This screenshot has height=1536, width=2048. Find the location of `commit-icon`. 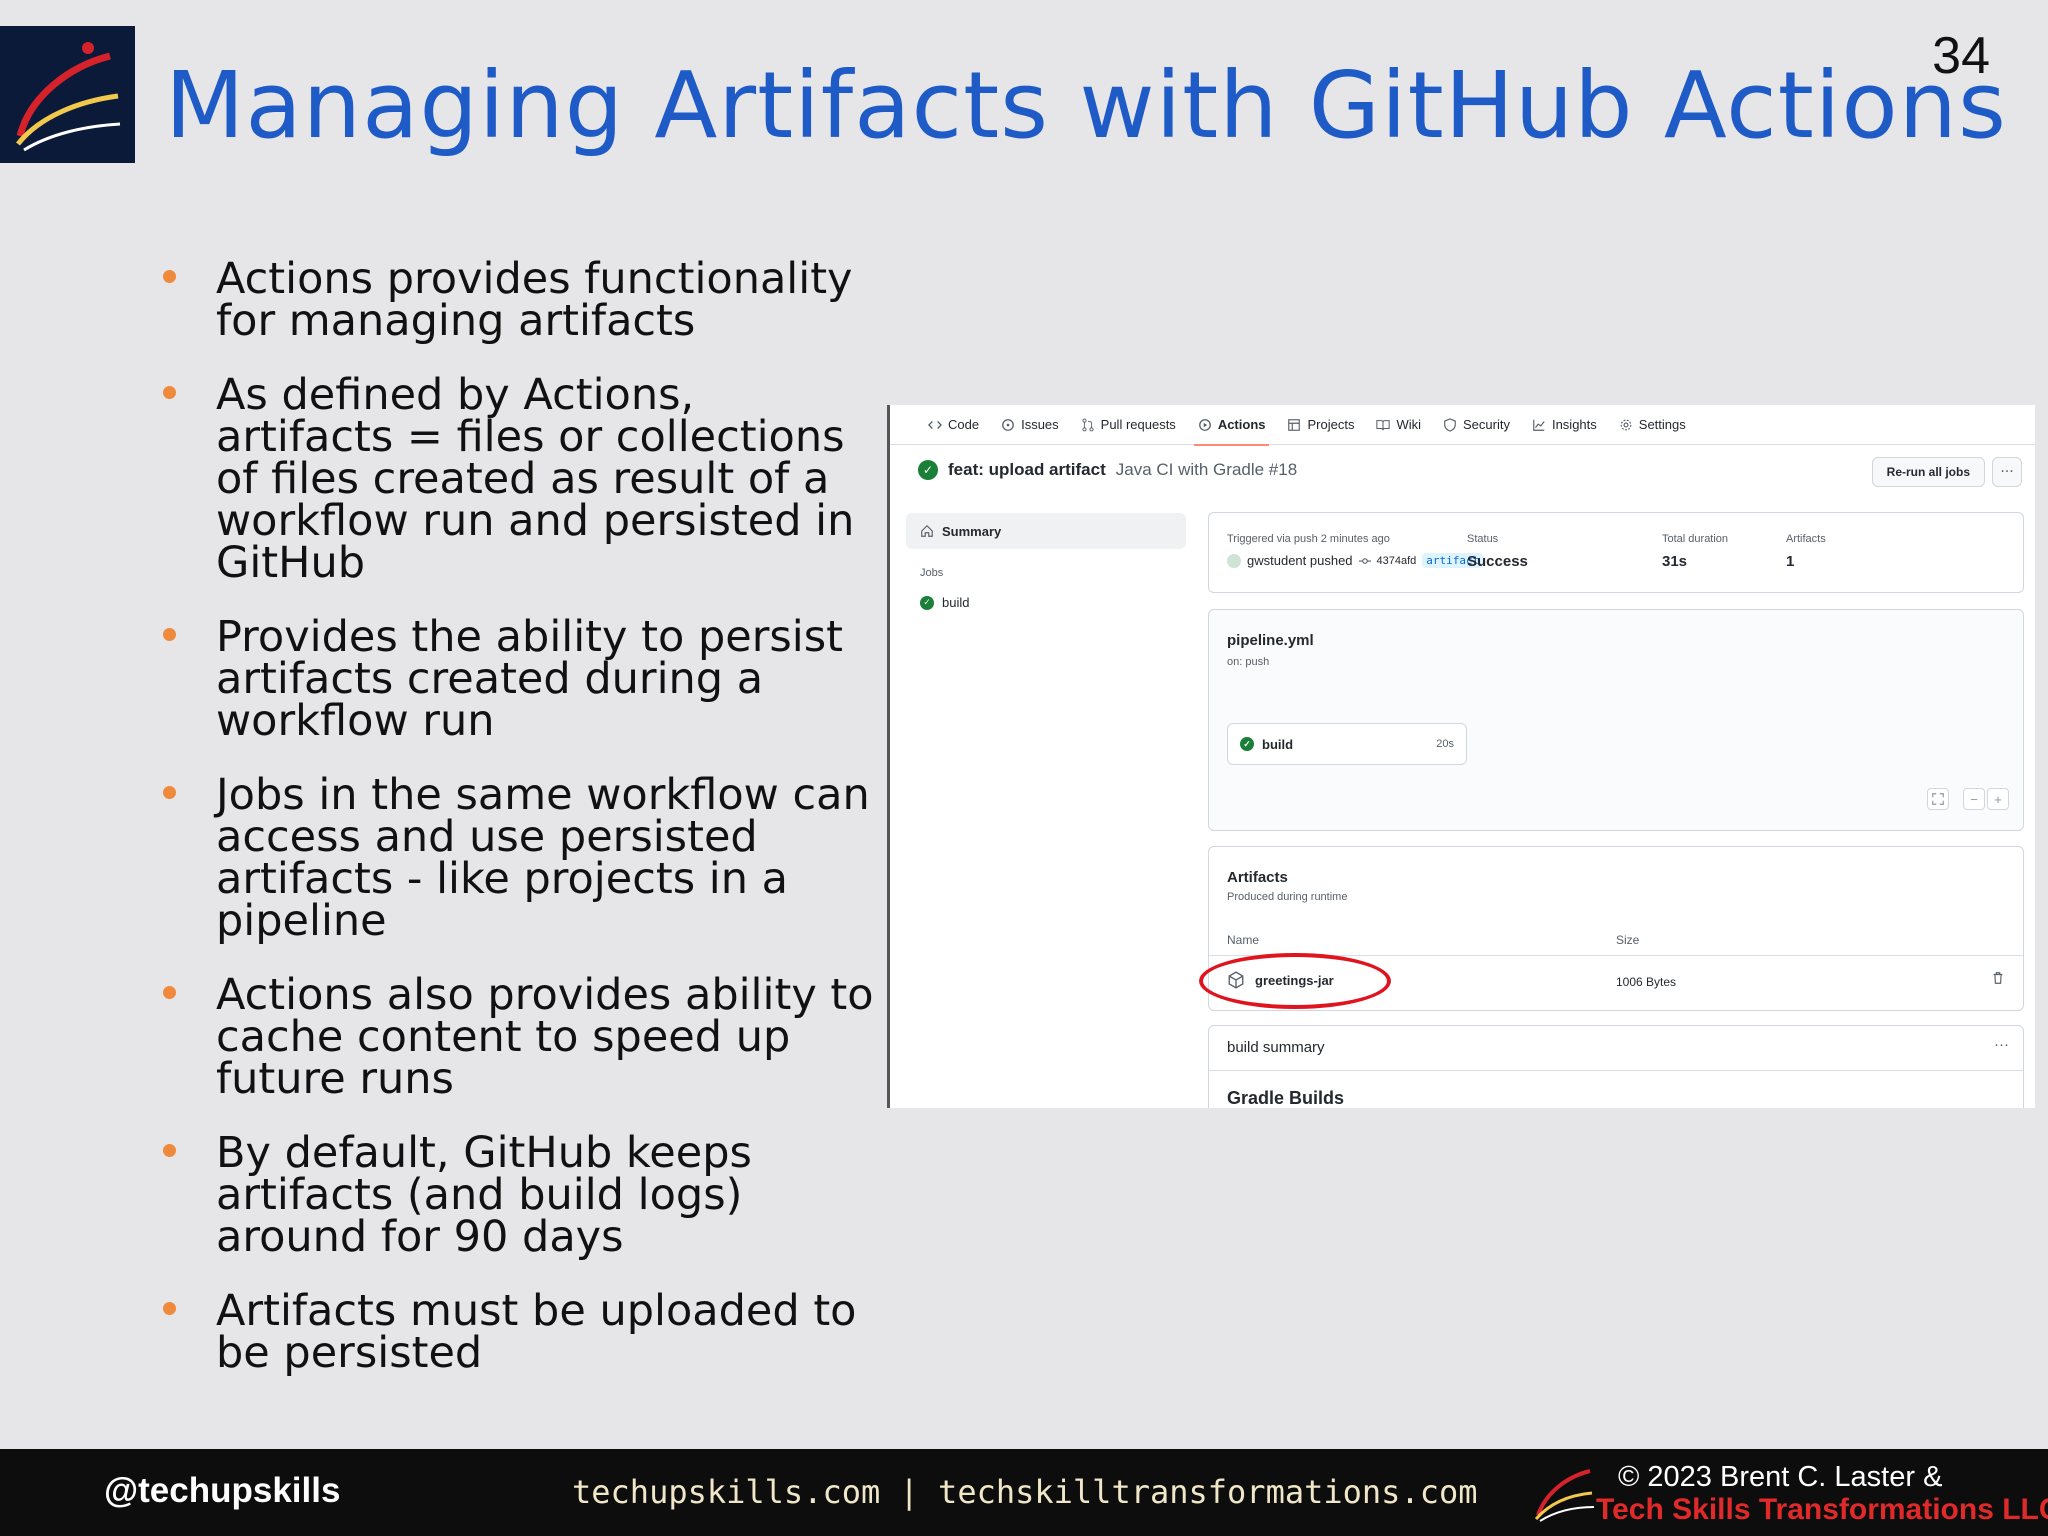

commit-icon is located at coordinates (1364, 561).